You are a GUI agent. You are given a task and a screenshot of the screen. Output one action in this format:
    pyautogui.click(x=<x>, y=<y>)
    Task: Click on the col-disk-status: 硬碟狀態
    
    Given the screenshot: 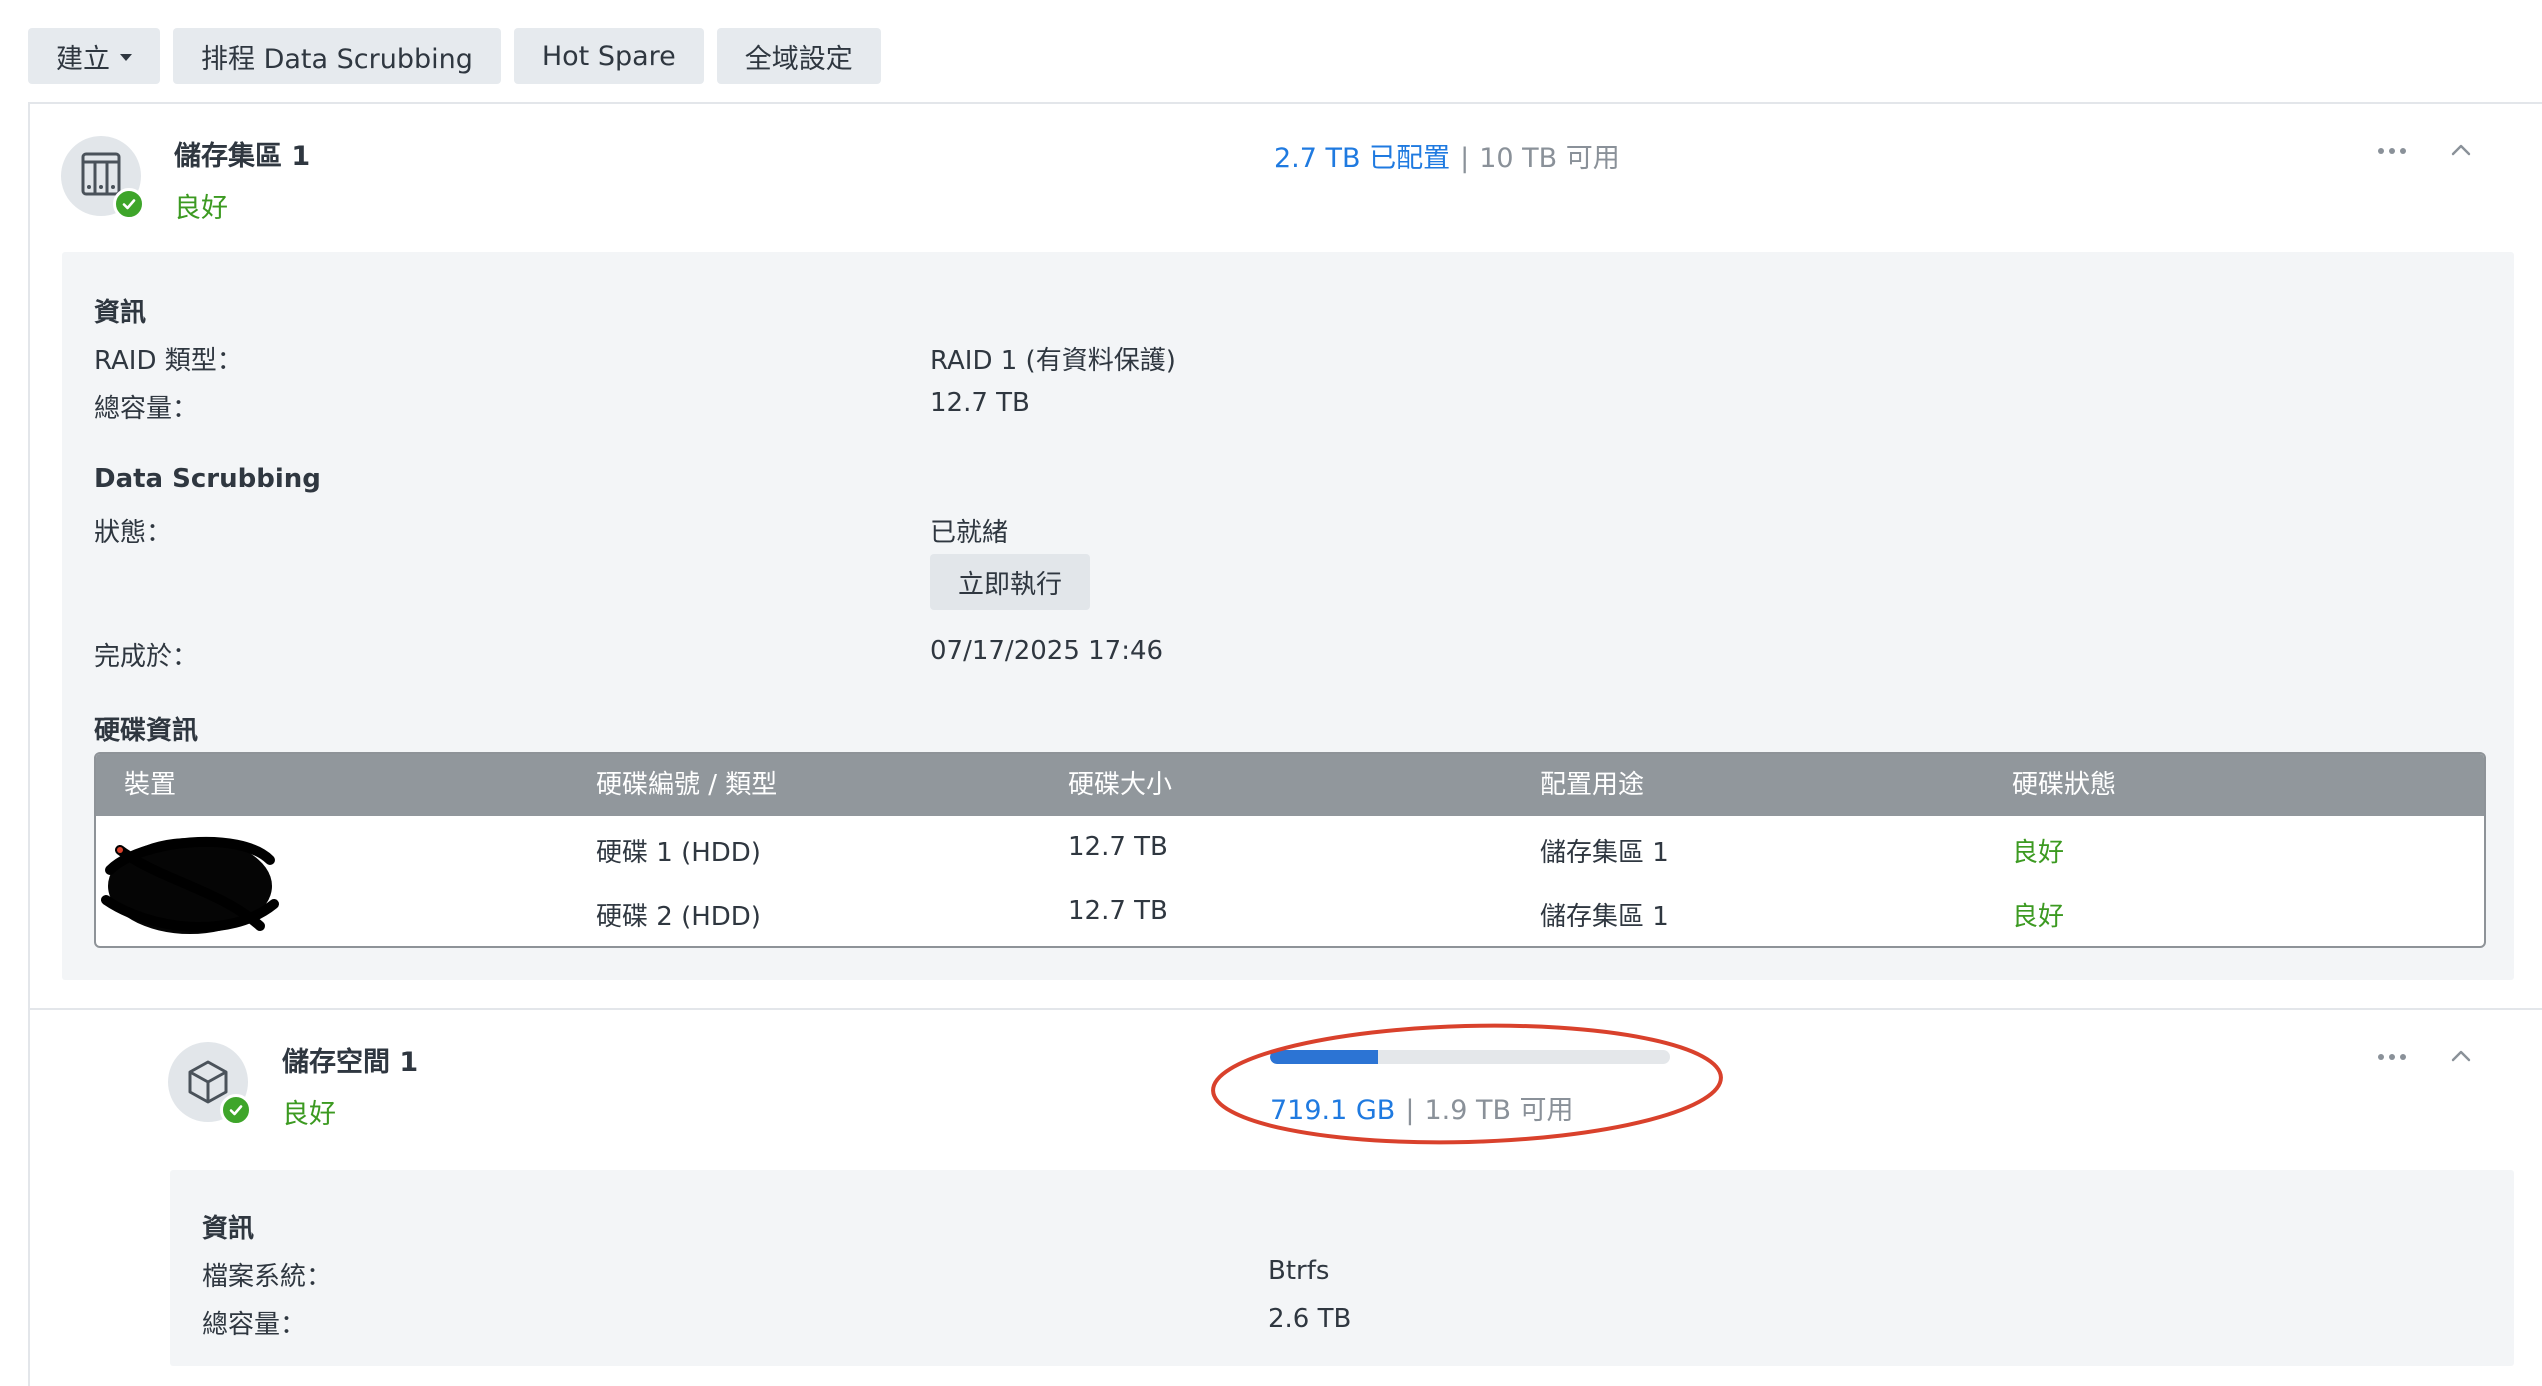 What is the action you would take?
    pyautogui.click(x=2064, y=785)
    